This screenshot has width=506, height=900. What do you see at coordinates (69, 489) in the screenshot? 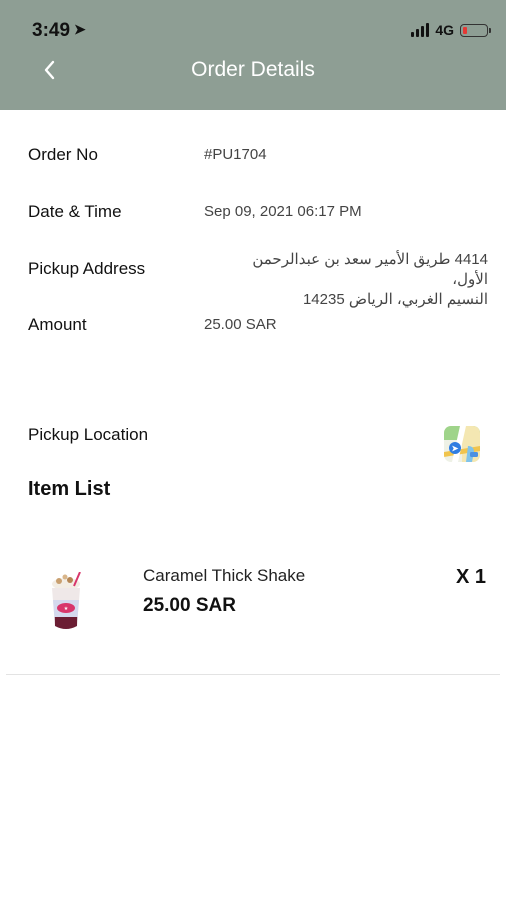
I see `item-list-title: Item List` at bounding box center [69, 489].